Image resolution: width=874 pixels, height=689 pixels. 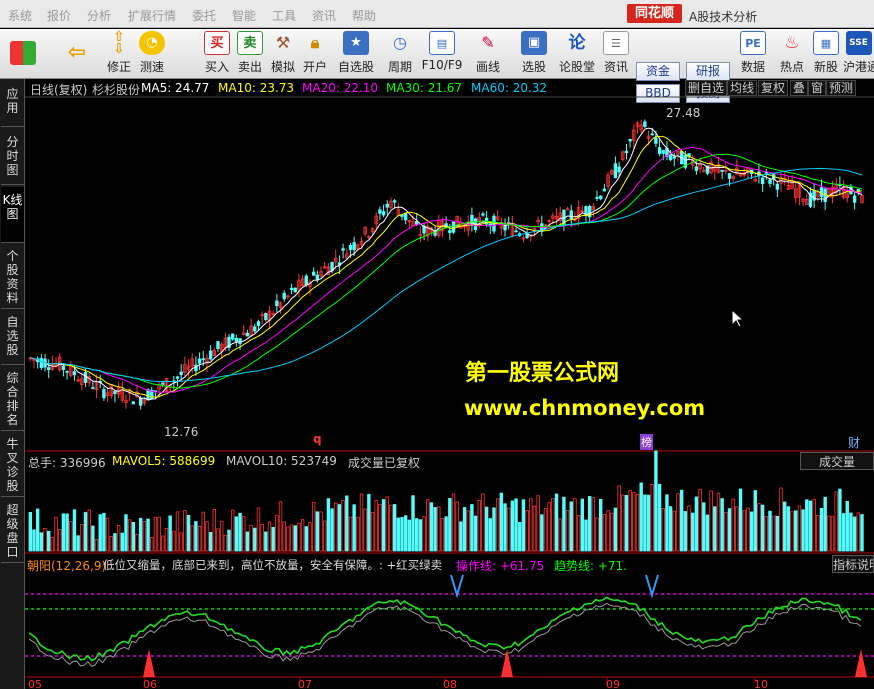 I want to click on watchlist-button: ★ 自选股, so click(x=356, y=54).